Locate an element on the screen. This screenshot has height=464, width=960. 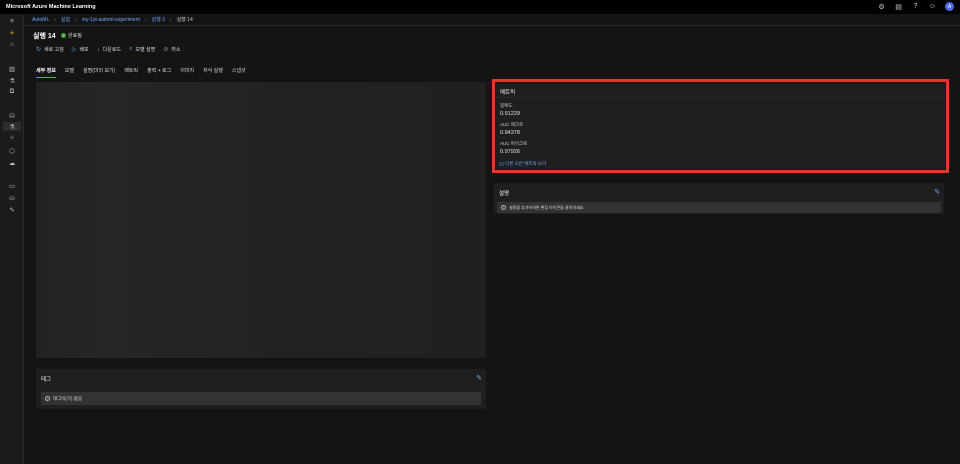
help-icon: ? is located at coordinates (915, 6).